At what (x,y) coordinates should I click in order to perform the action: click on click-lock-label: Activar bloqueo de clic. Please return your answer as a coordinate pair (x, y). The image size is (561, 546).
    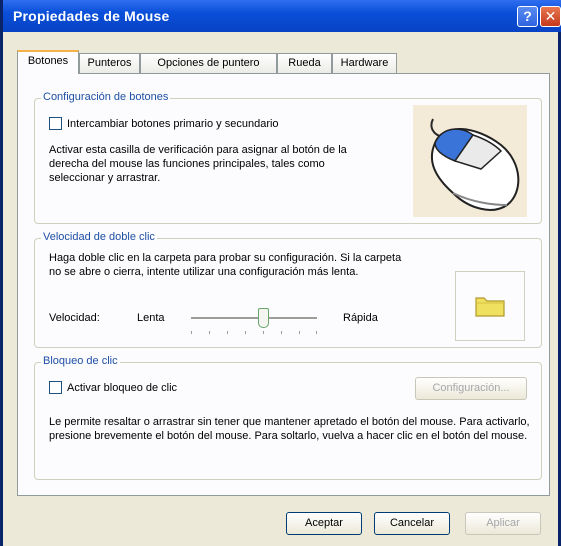
    Looking at the image, I should click on (122, 388).